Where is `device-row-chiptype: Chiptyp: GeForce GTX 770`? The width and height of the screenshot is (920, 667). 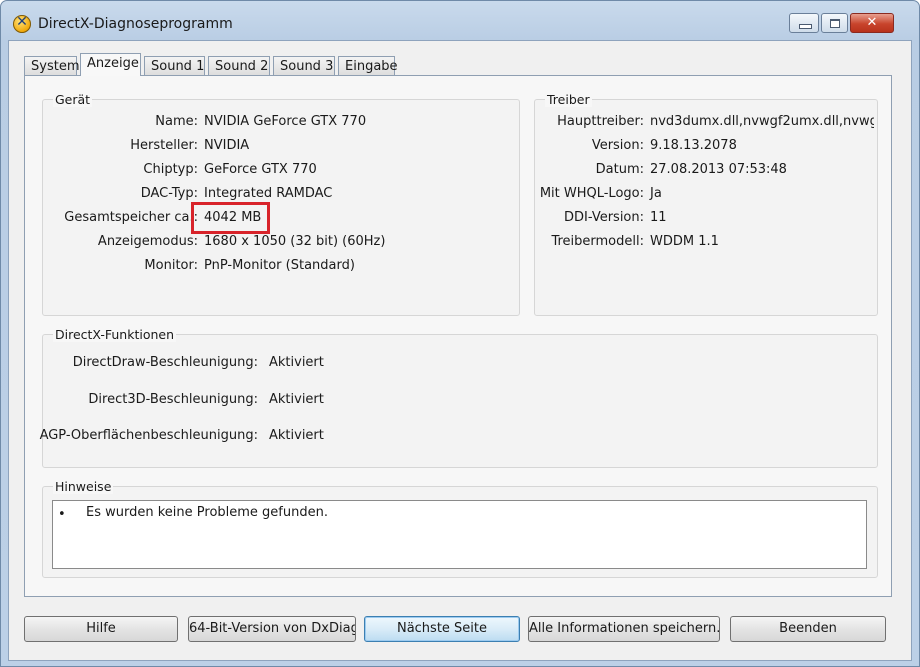 device-row-chiptype: Chiptyp: GeForce GTX 770 is located at coordinates (281, 171).